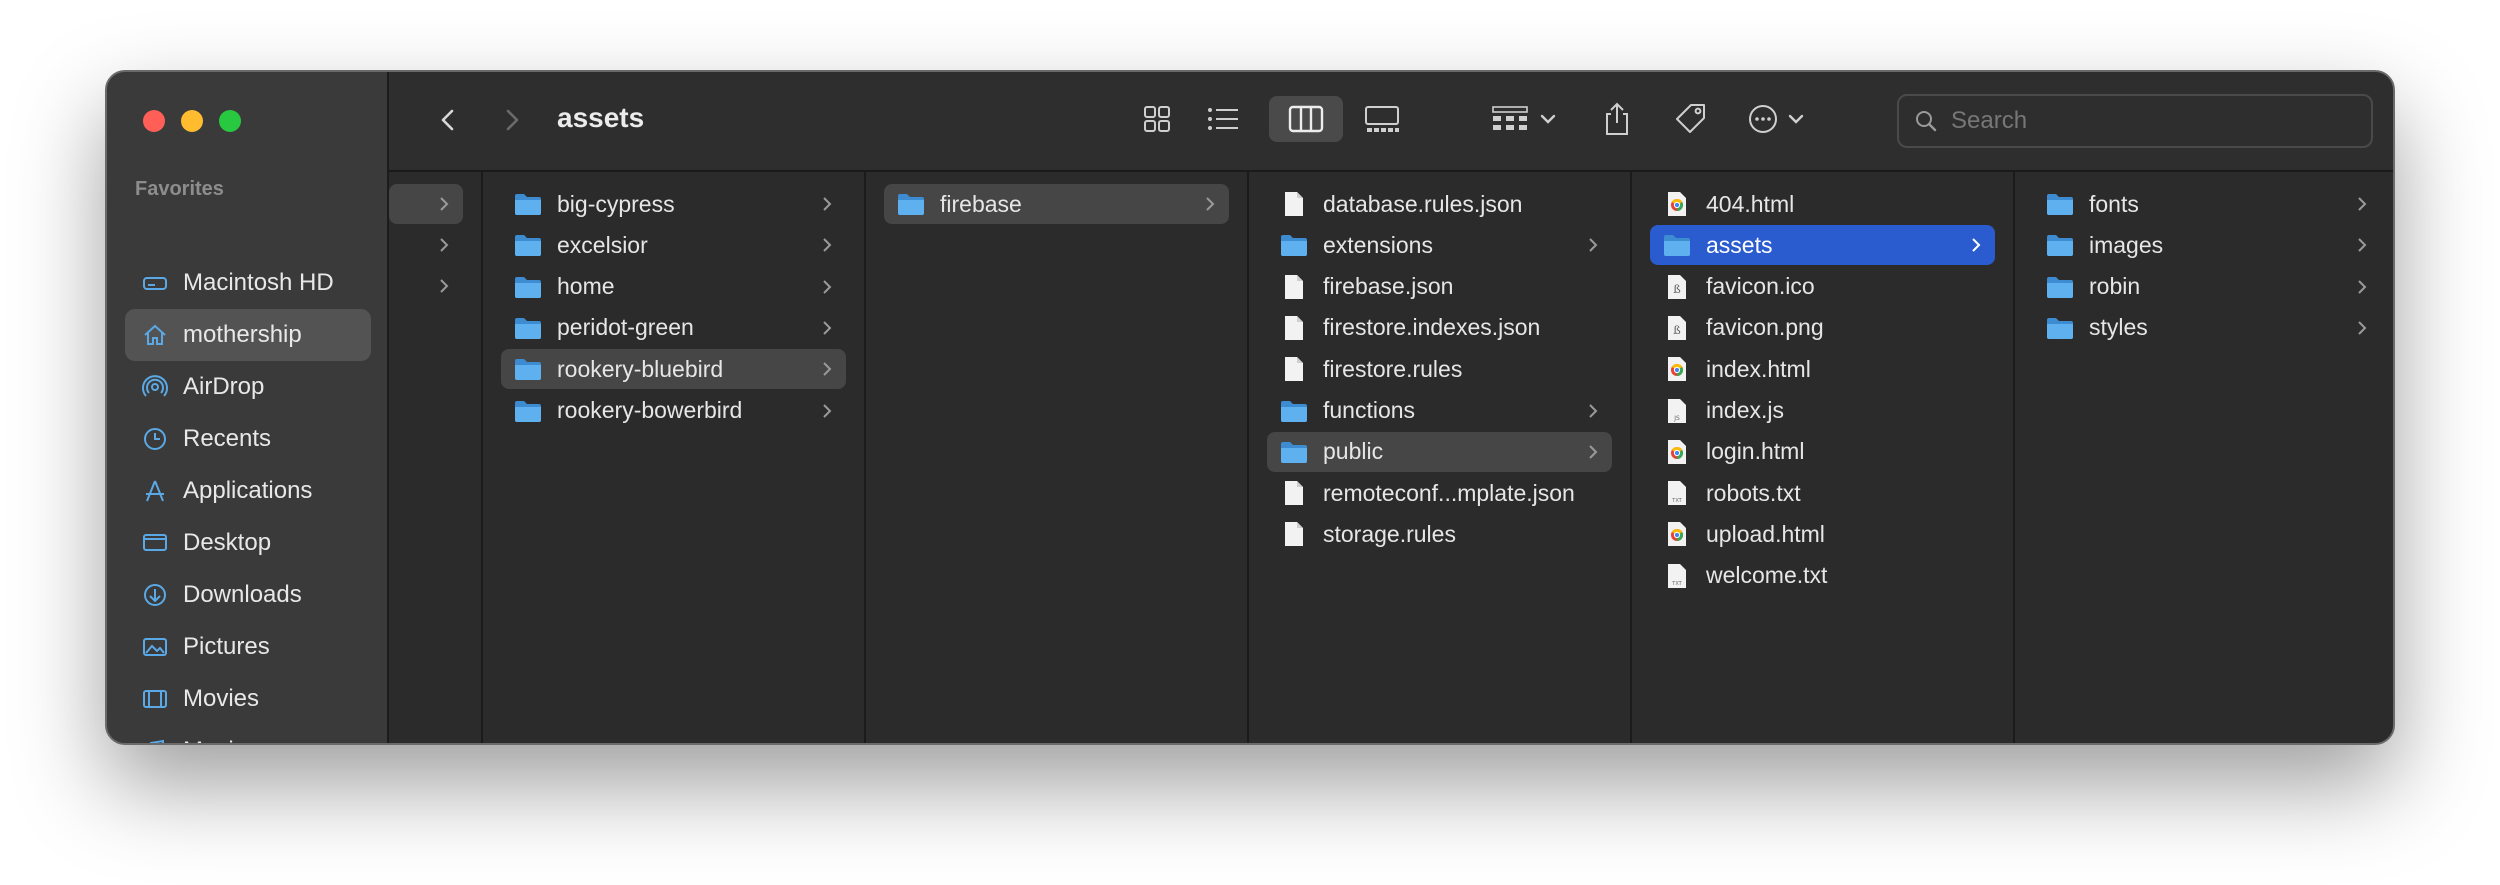 The height and width of the screenshot is (885, 2500). Describe the element at coordinates (1369, 410) in the screenshot. I see `item-name: functions` at that location.